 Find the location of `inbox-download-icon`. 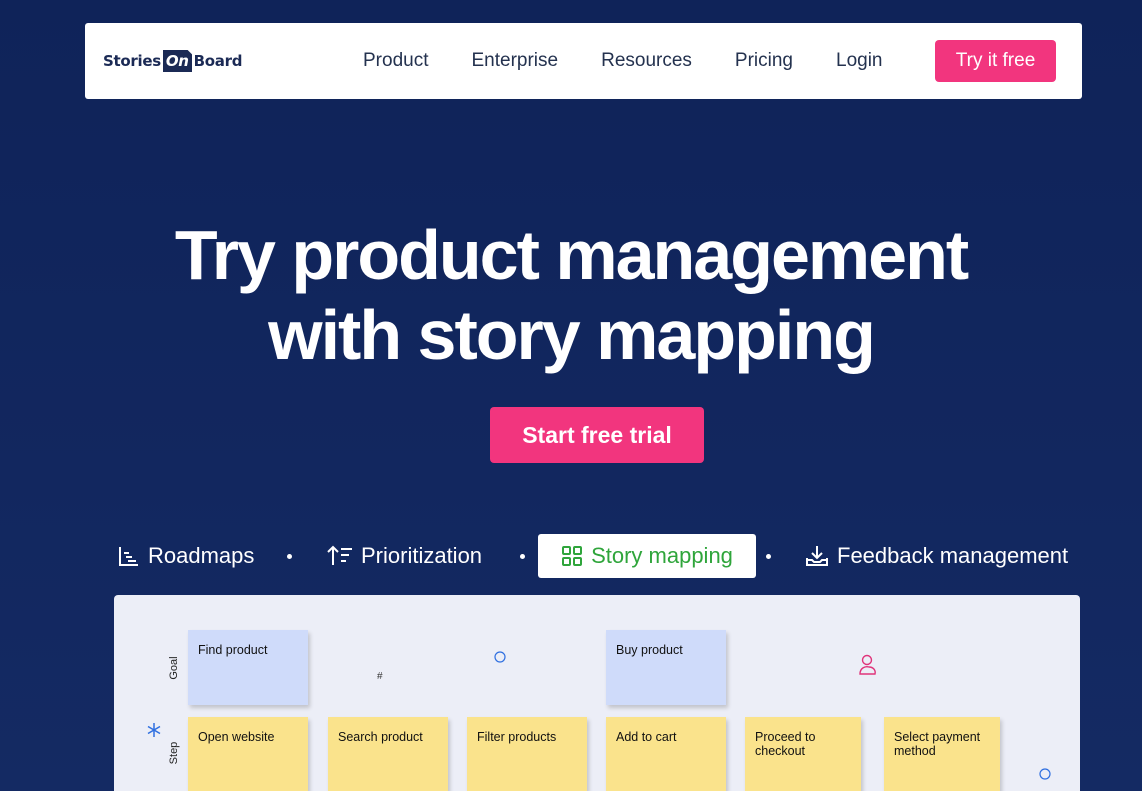

inbox-download-icon is located at coordinates (817, 556).